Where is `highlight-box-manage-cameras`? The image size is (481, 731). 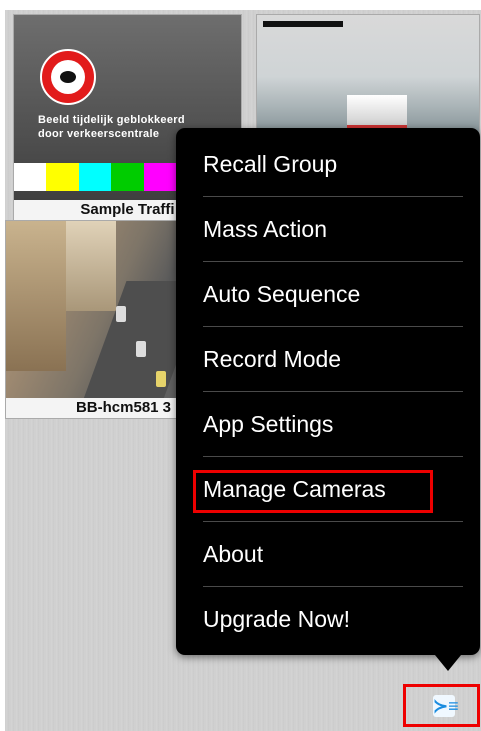 highlight-box-manage-cameras is located at coordinates (313, 491).